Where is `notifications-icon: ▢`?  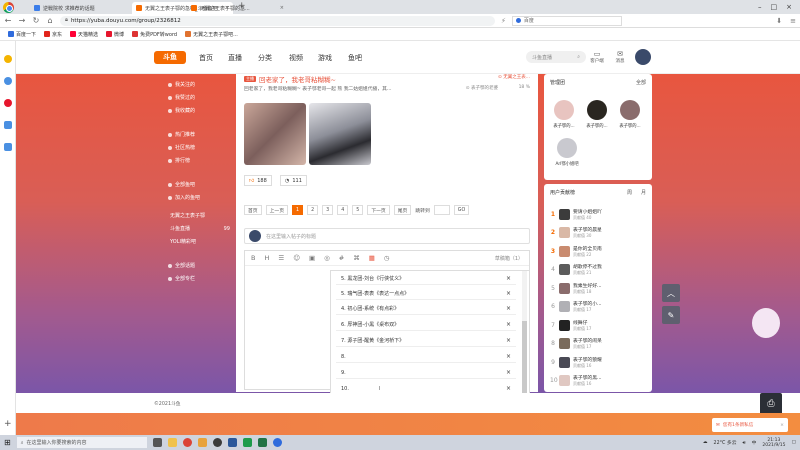
notifications-icon: ▢ is located at coordinates (793, 442).